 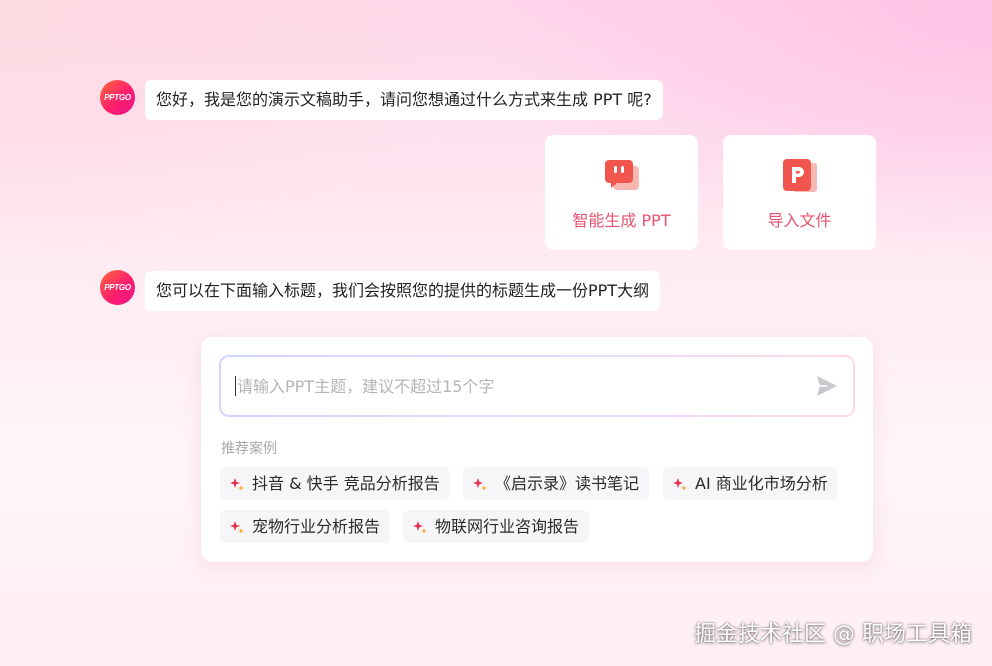 I want to click on recommend-item: 抖音 & 快手 竞品分析报告, so click(x=335, y=483).